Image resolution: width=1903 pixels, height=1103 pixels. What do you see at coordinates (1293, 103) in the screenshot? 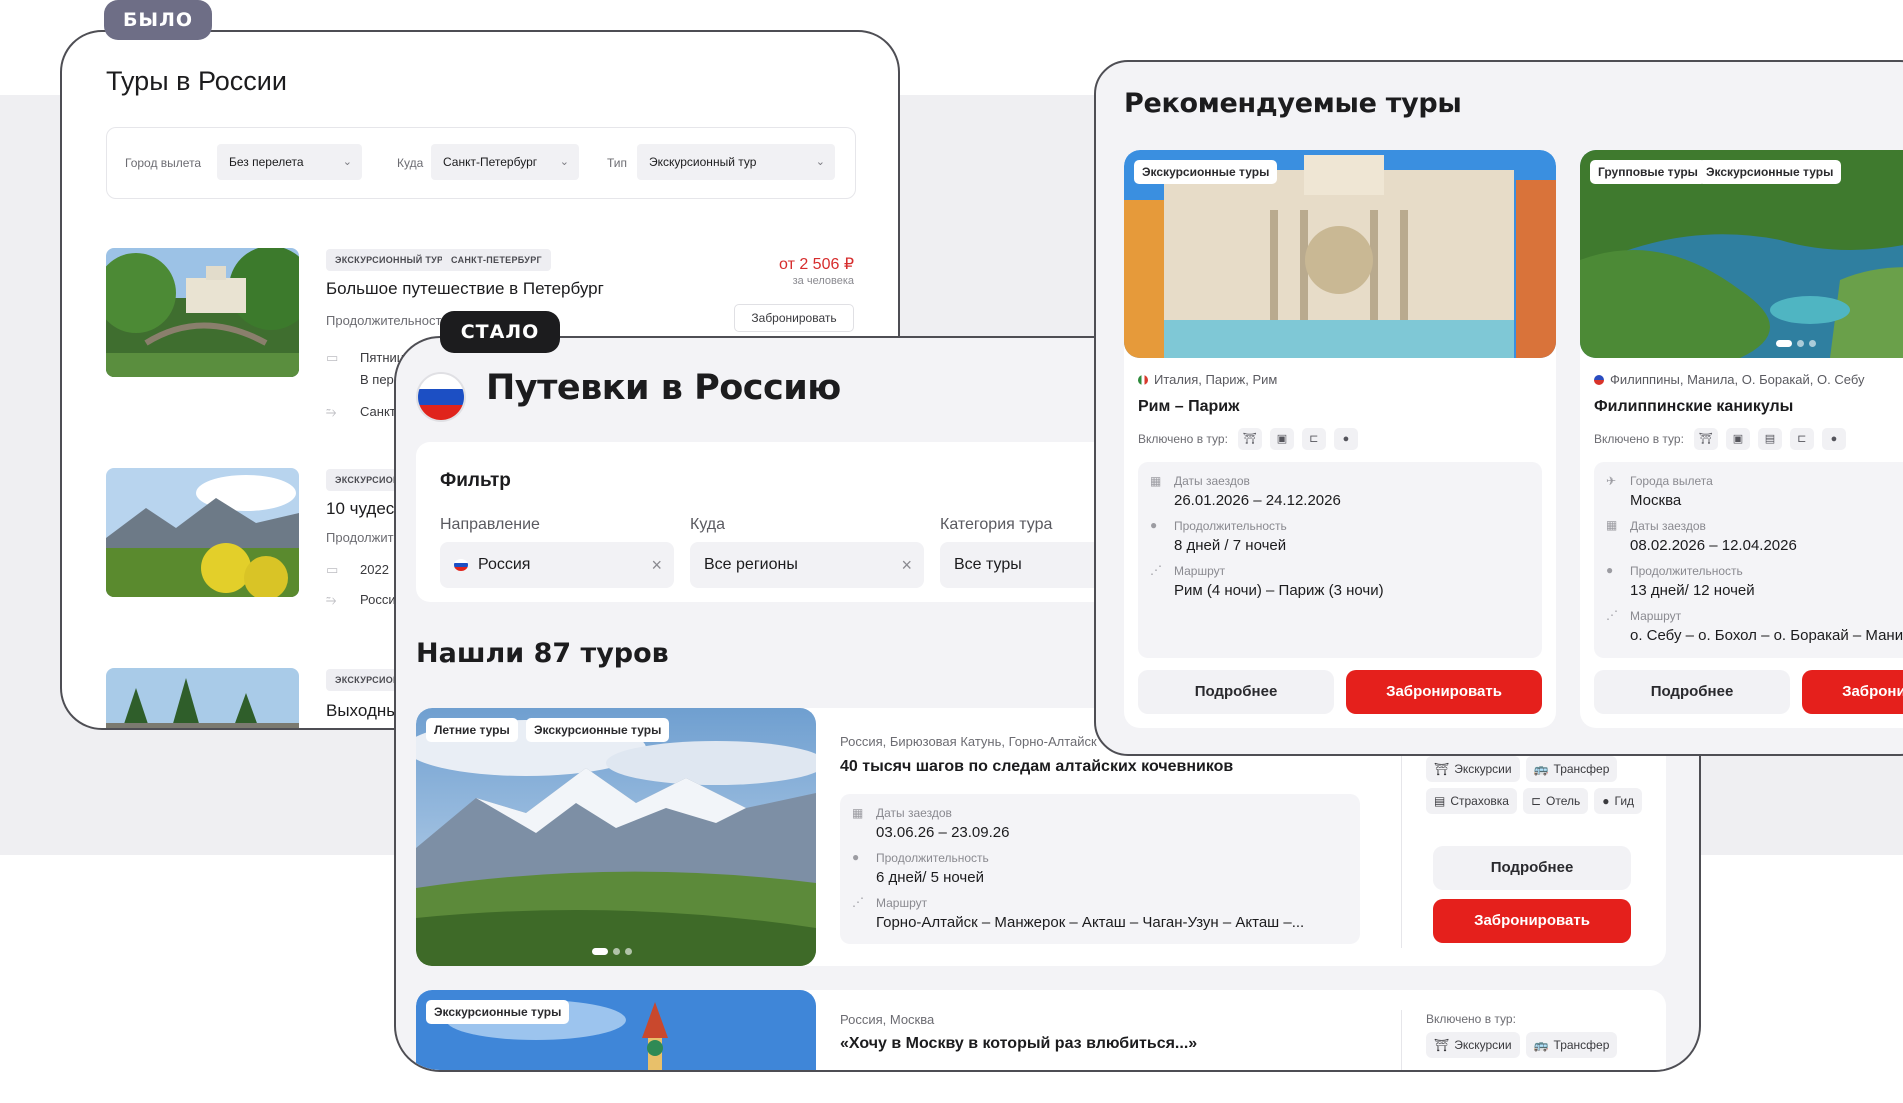
I see `recommended-title: Рекомендуемые туры` at bounding box center [1293, 103].